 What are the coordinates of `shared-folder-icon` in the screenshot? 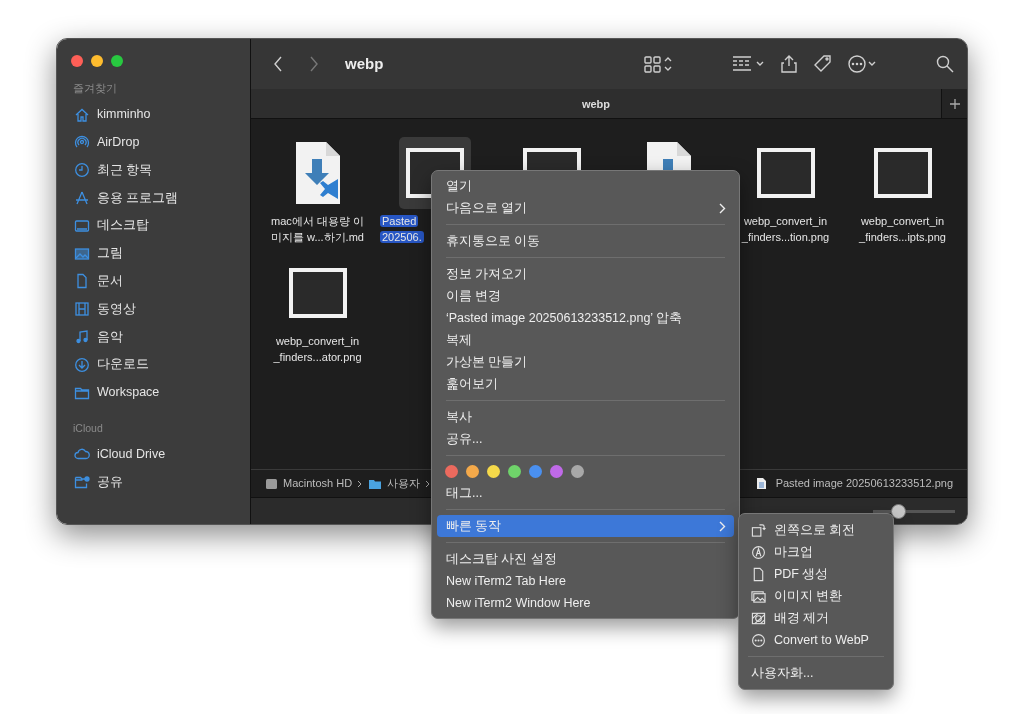 It's located at (82, 481).